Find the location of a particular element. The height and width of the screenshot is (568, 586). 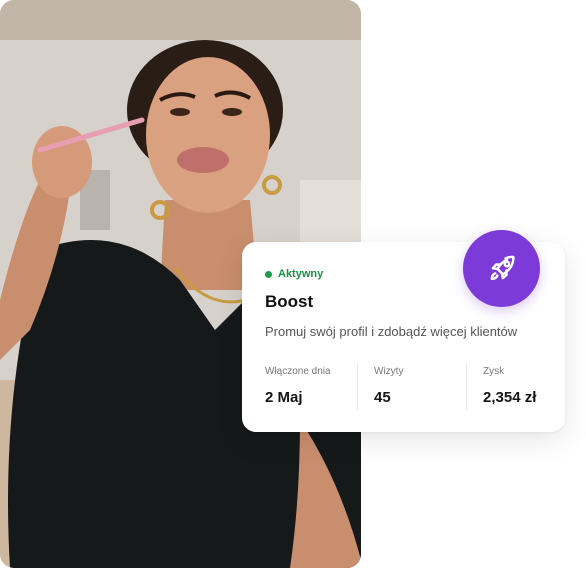

card-title: Boost is located at coordinates (289, 301).